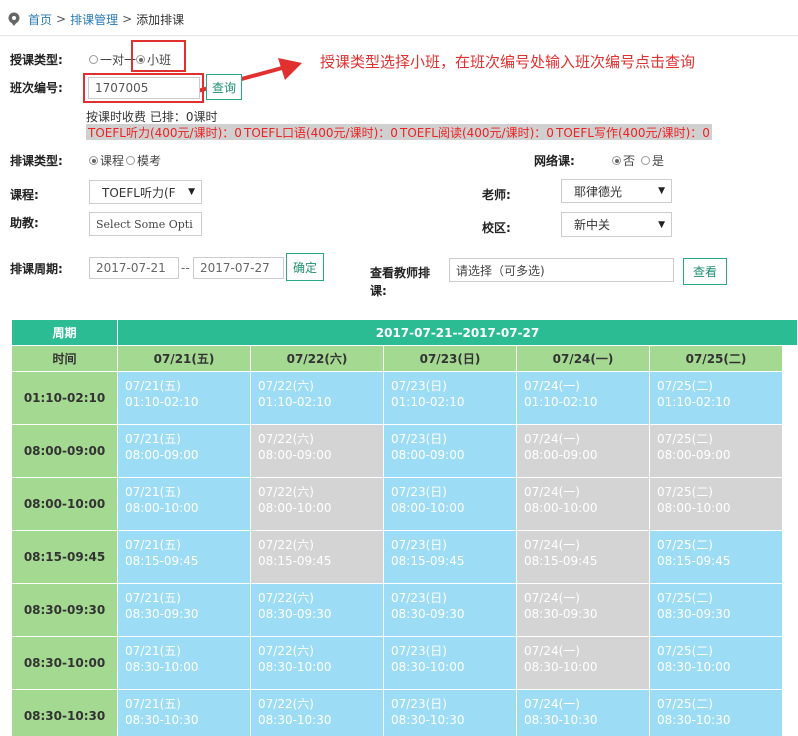  What do you see at coordinates (450, 398) in the screenshot?
I see `available-slot-cell: 07/23(日) 01:10-02:10` at bounding box center [450, 398].